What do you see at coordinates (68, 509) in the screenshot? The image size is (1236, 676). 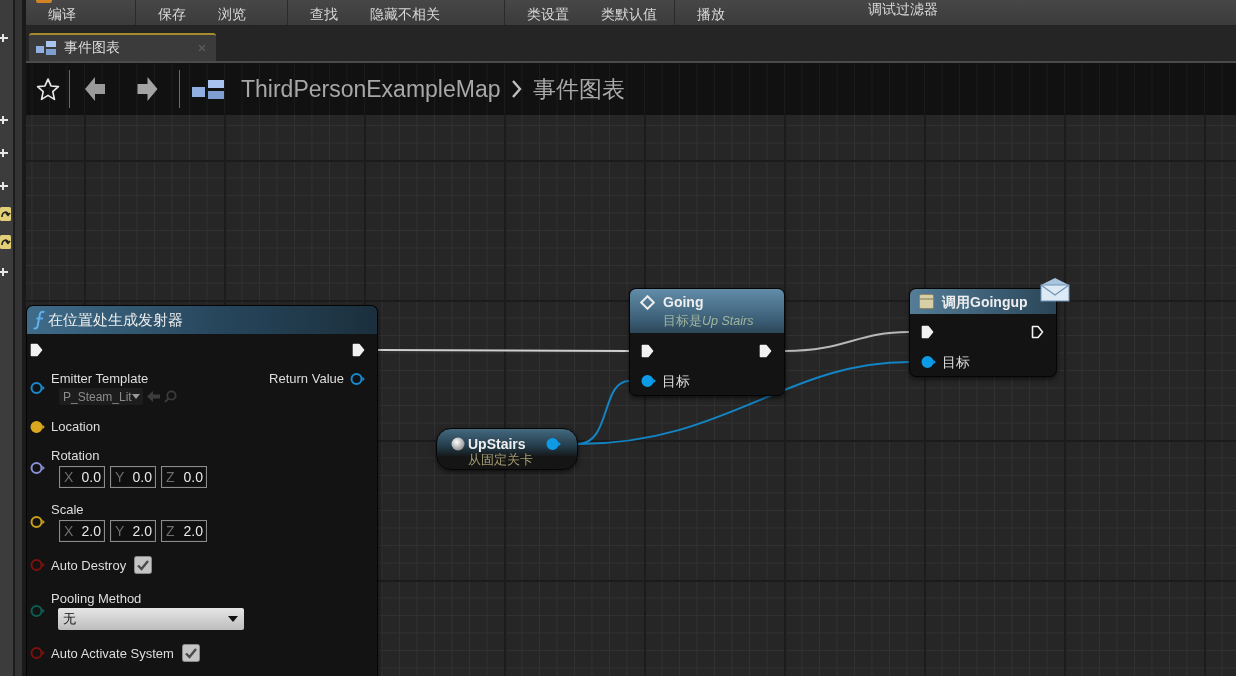 I see `pin-label: Scale` at bounding box center [68, 509].